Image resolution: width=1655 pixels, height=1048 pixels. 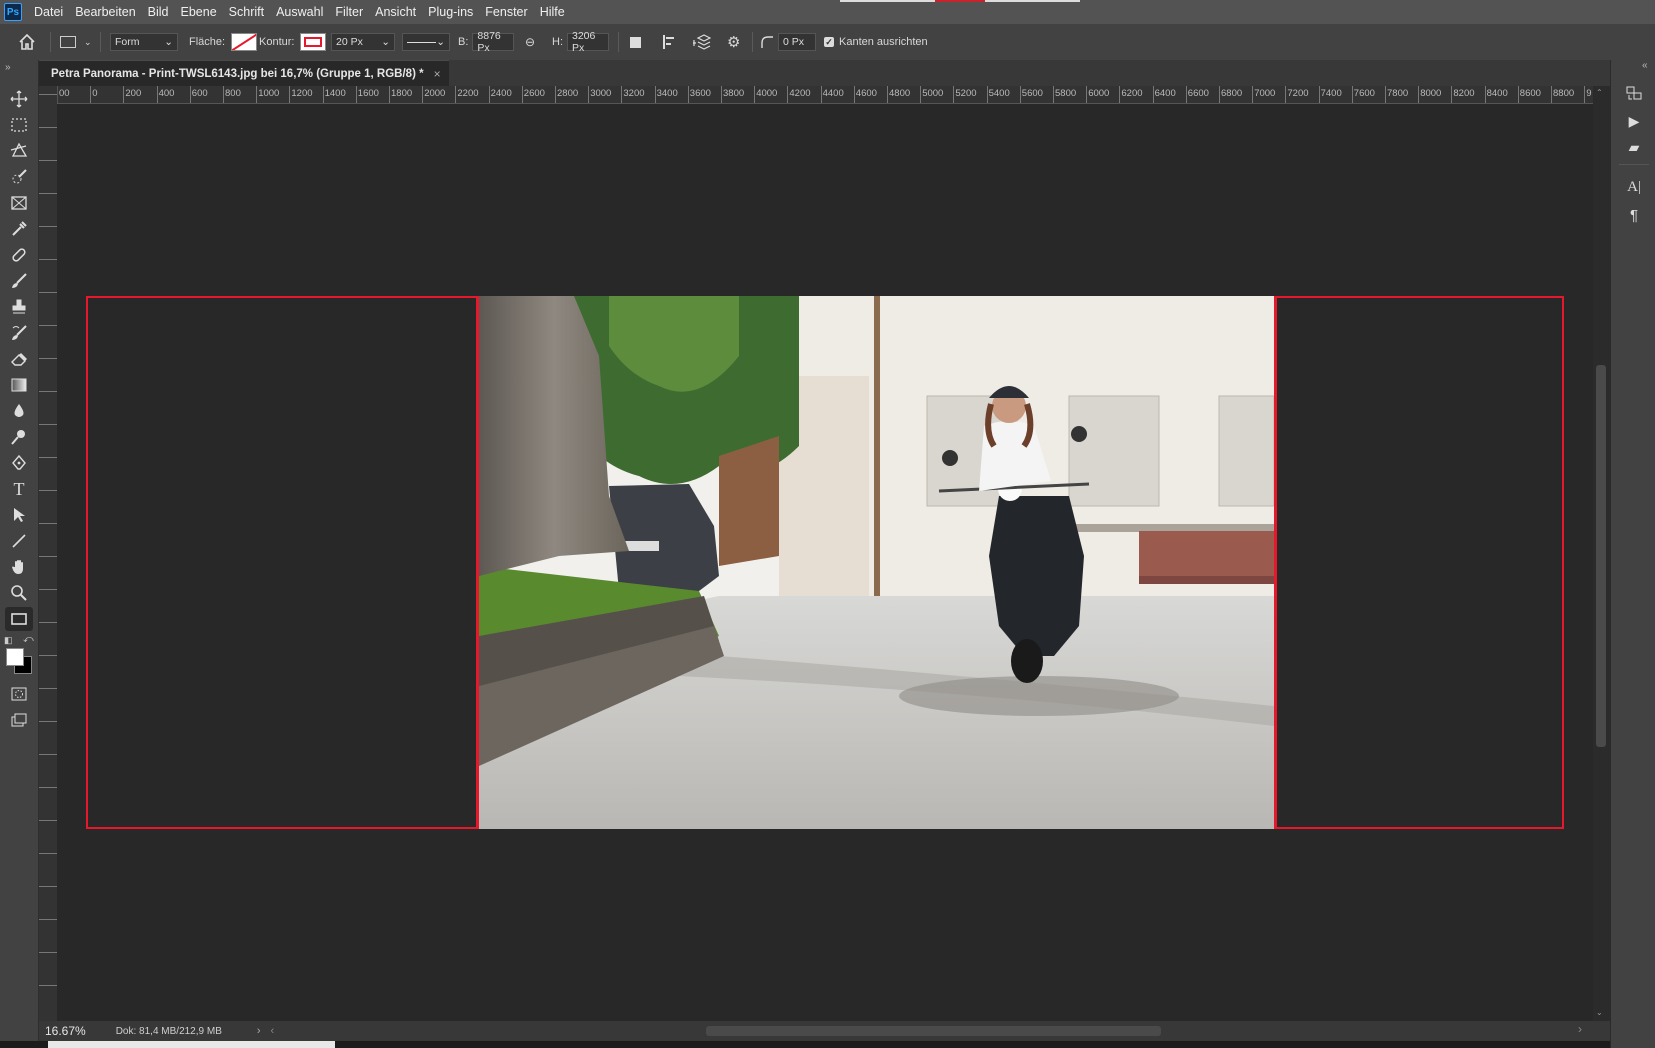 I want to click on home-button, so click(x=27, y=42).